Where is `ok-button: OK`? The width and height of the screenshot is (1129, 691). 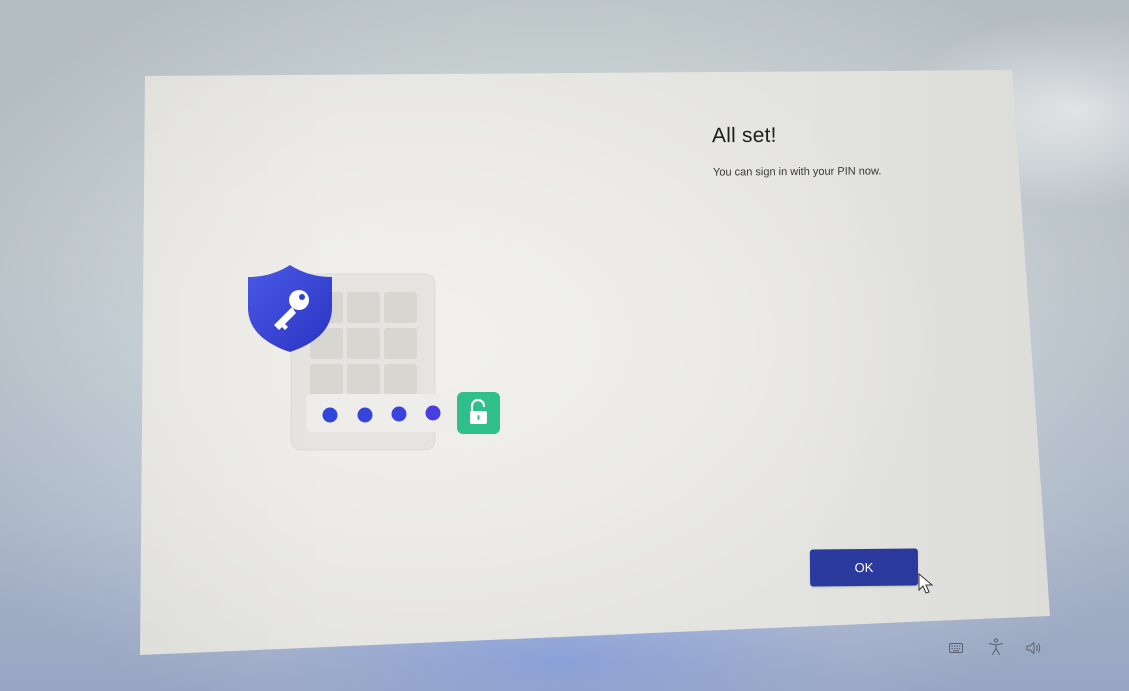
ok-button: OK is located at coordinates (864, 567).